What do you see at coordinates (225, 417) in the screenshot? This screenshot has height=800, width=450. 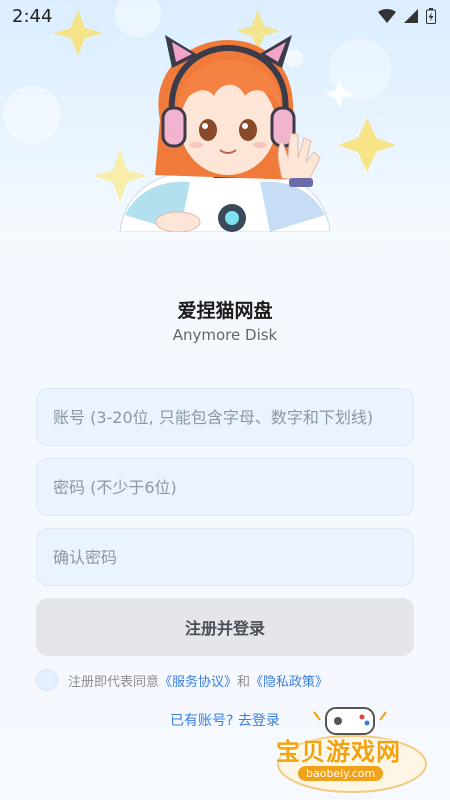 I see `account-input` at bounding box center [225, 417].